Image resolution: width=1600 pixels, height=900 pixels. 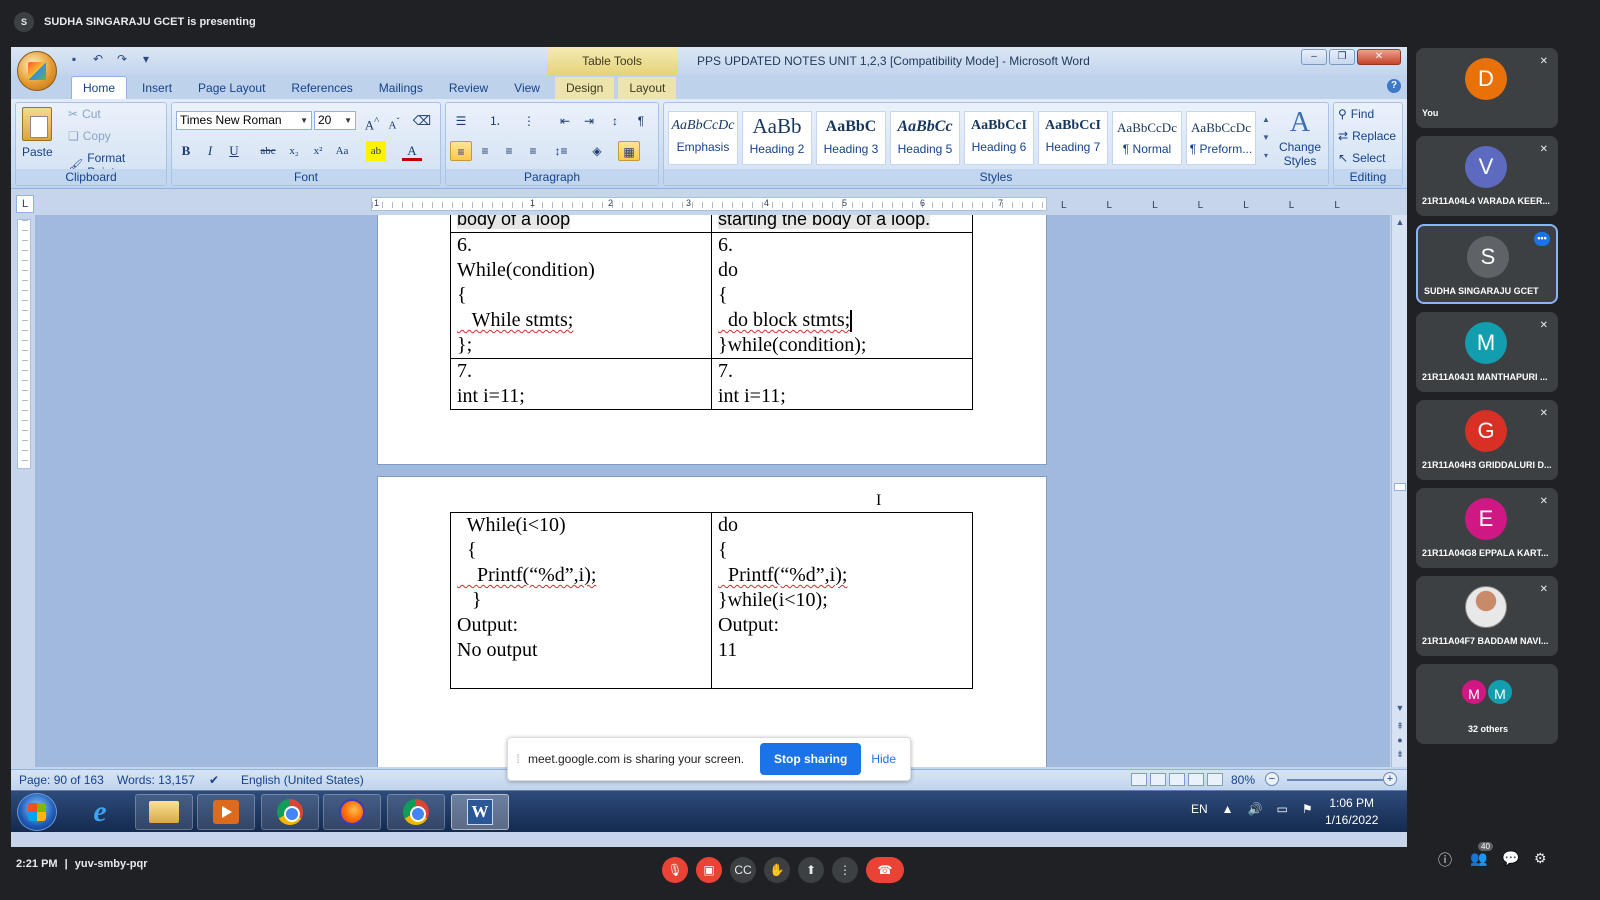 I want to click on select-button: ↖ Select, so click(x=1361, y=158).